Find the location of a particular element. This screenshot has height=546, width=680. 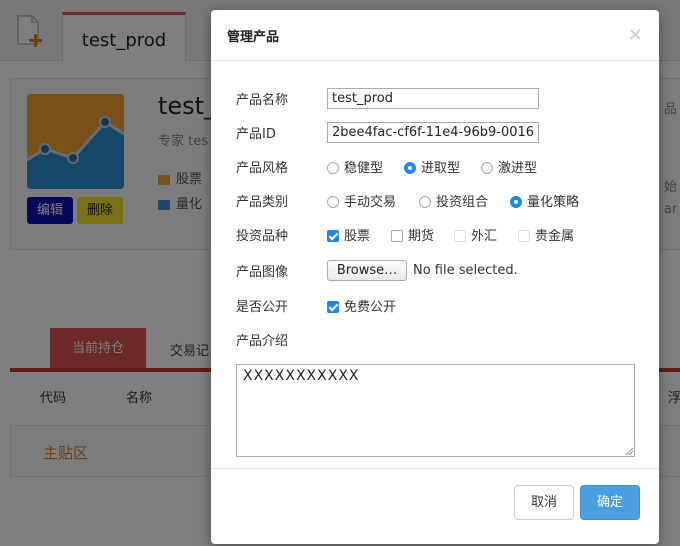

style-option-aggressive: 进取型 is located at coordinates (432, 166).